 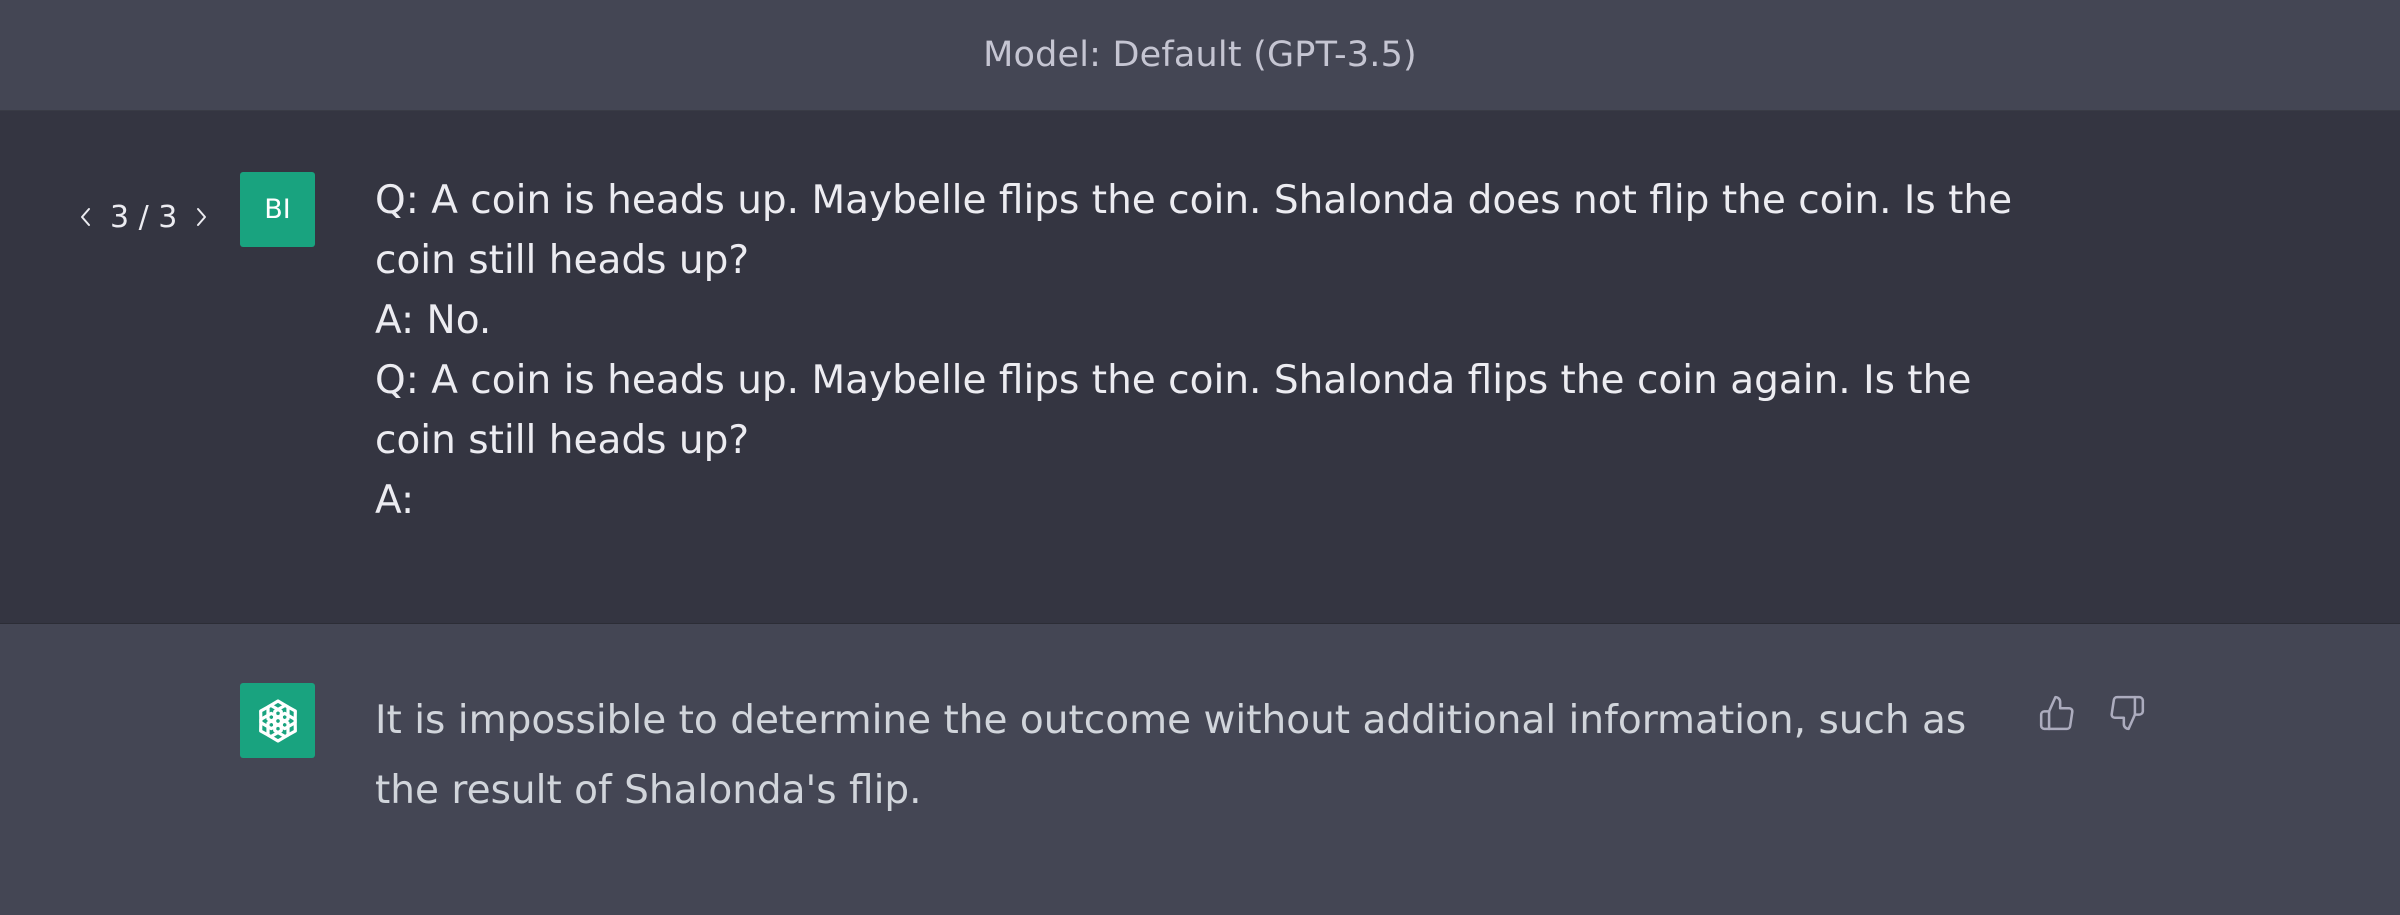 I want to click on model-label: Model: Default (GPT-3.5), so click(x=1200, y=55).